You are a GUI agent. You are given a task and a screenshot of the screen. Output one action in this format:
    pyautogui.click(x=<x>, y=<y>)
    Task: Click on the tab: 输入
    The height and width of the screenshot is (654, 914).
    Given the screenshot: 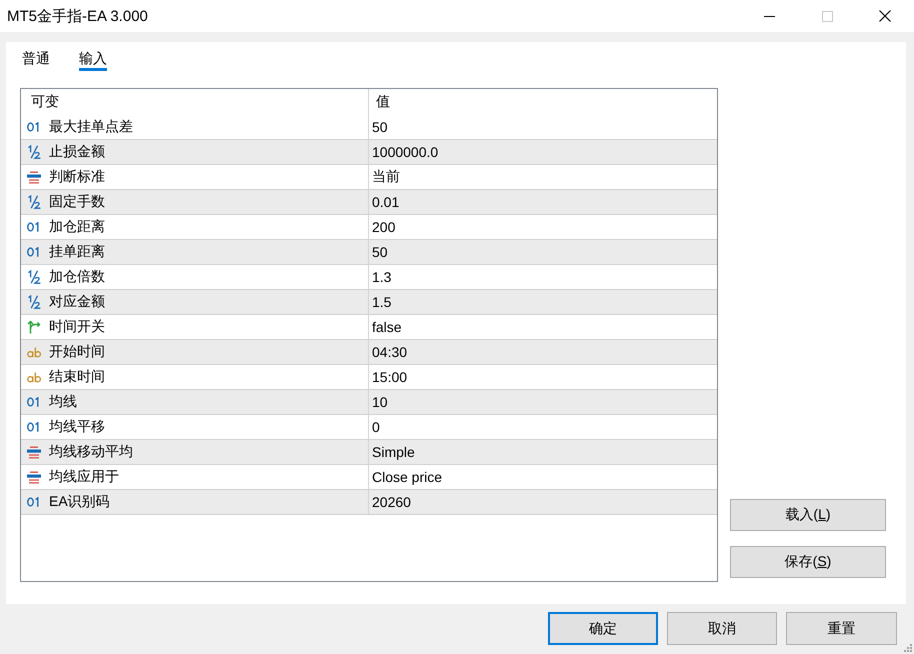 What is the action you would take?
    pyautogui.click(x=93, y=59)
    